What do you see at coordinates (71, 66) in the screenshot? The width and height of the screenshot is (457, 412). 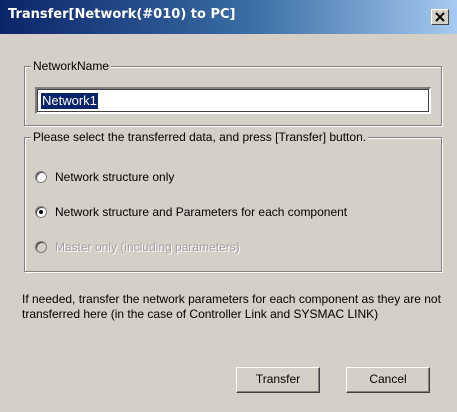 I see `network-name-label: NetworkName` at bounding box center [71, 66].